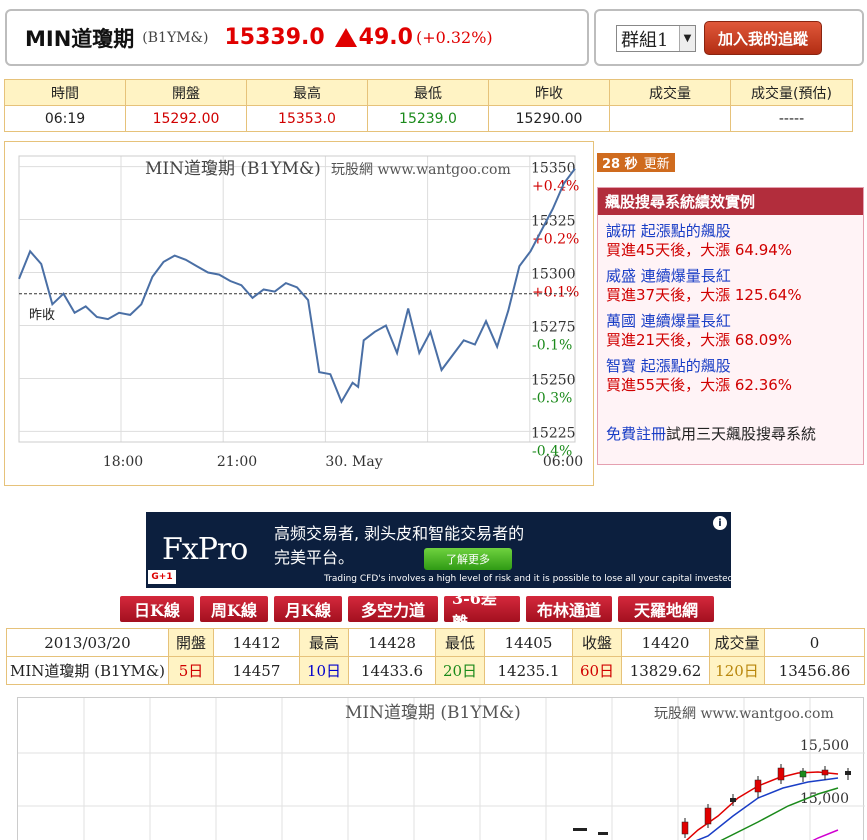 The image size is (867, 840). What do you see at coordinates (233, 169) in the screenshot?
I see `chart-title: MIN道瓊期 (B1YM&)` at bounding box center [233, 169].